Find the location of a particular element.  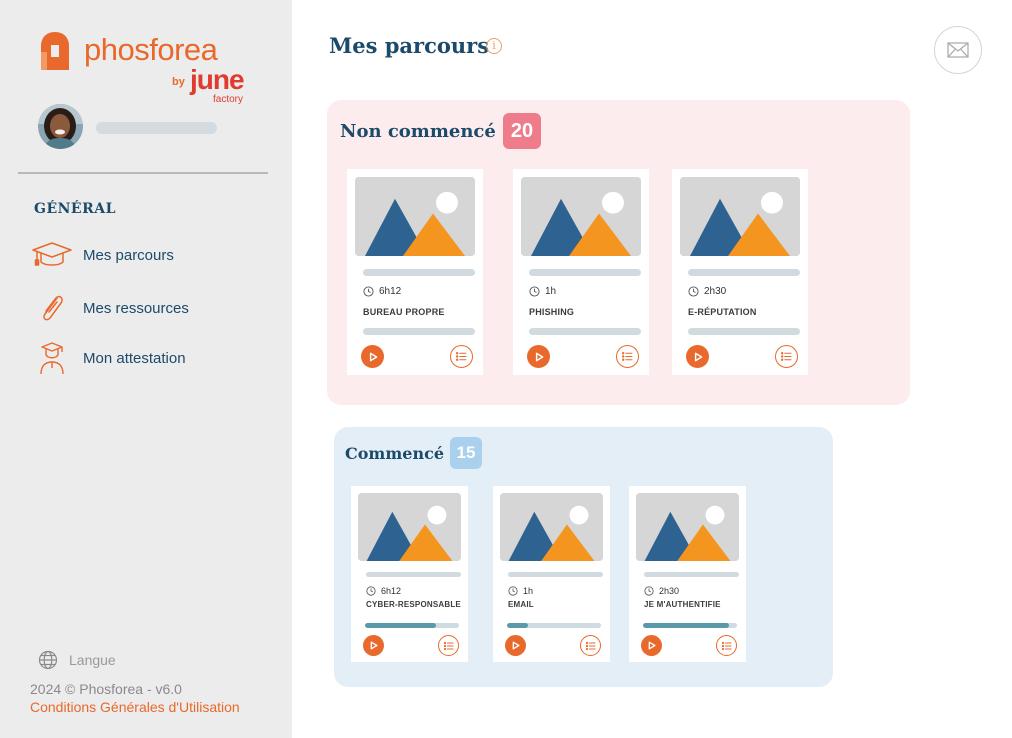

logo-text: phosforea is located at coordinates (151, 49).